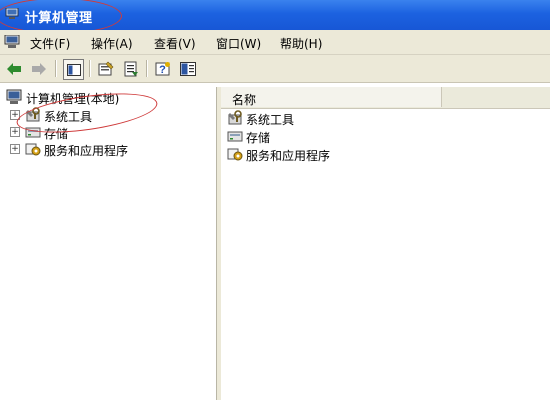  Describe the element at coordinates (244, 100) in the screenshot. I see `column-header-label: 名称` at that location.